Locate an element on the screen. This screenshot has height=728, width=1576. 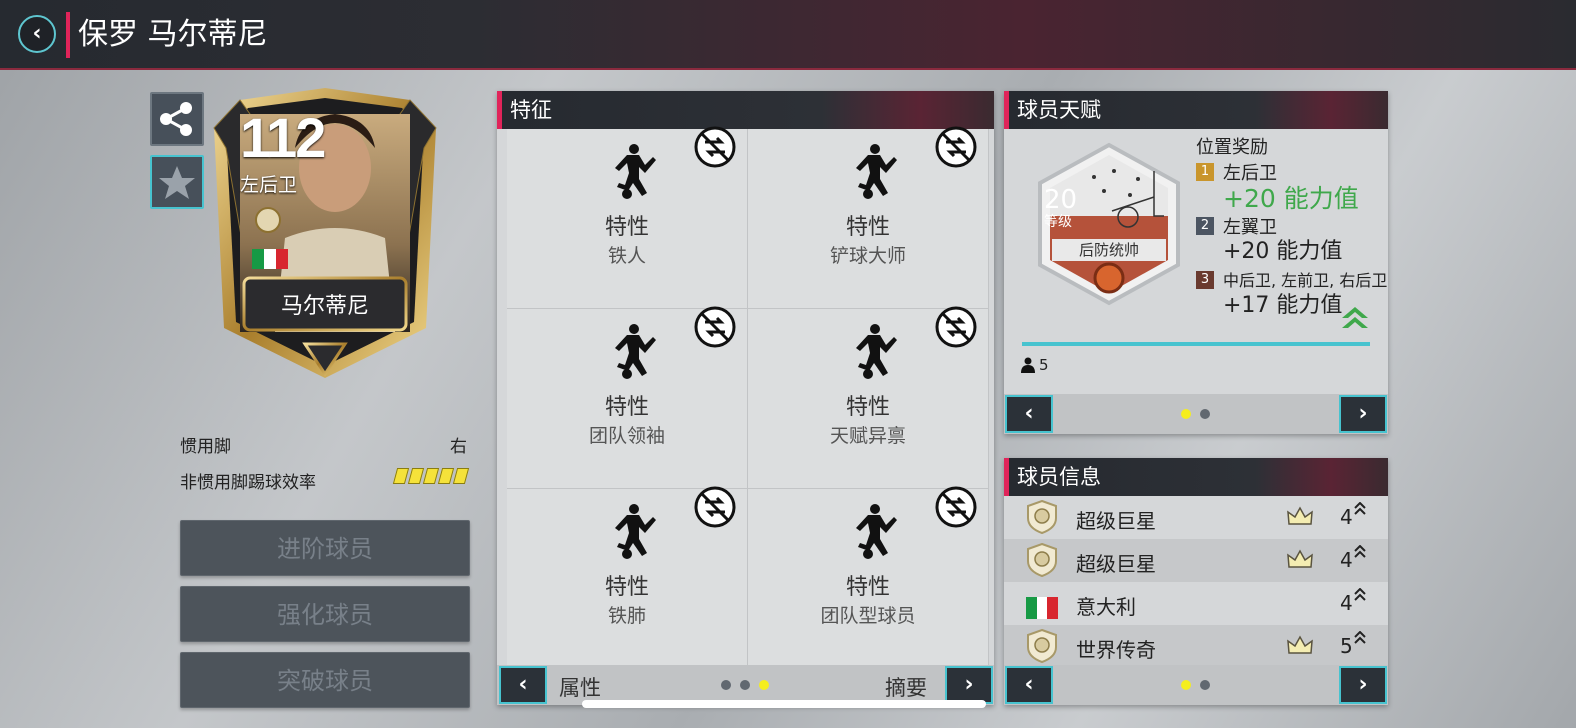
traits-panel-header: 特征 is located at coordinates (745, 110).